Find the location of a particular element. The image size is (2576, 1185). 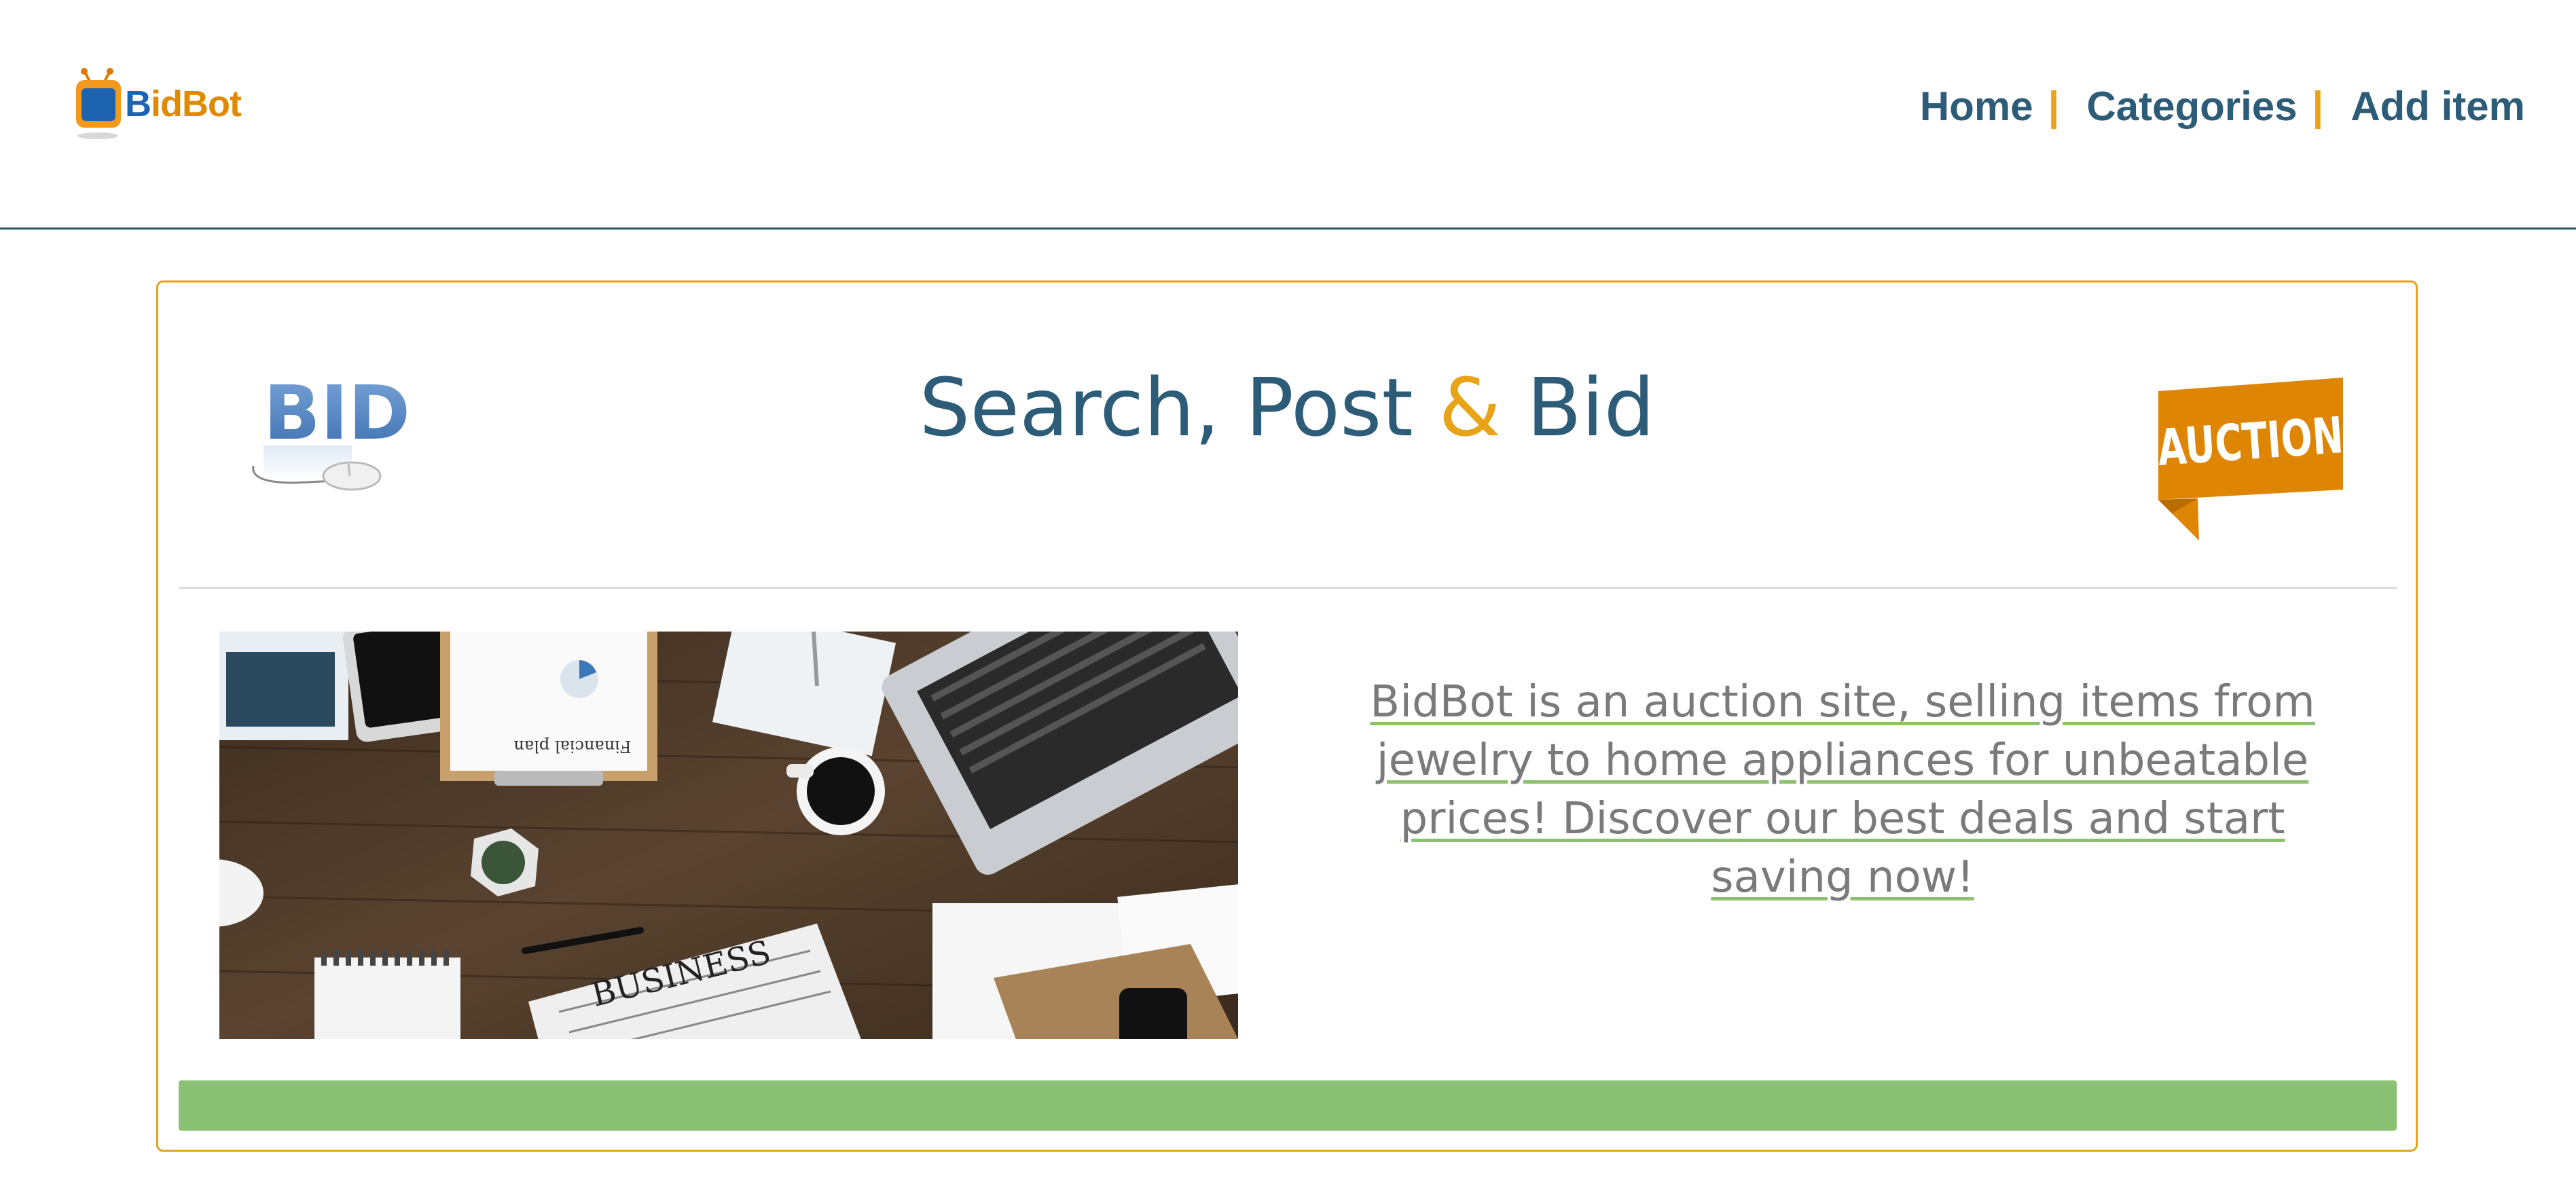

hero-title: Search, Post & Bid is located at coordinates (1287, 407).